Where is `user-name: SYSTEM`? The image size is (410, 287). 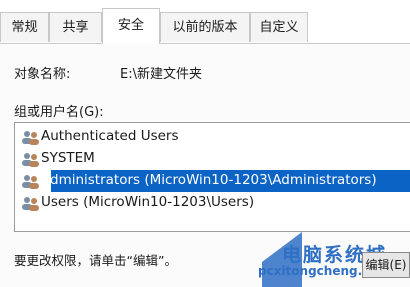
user-name: SYSTEM is located at coordinates (68, 158).